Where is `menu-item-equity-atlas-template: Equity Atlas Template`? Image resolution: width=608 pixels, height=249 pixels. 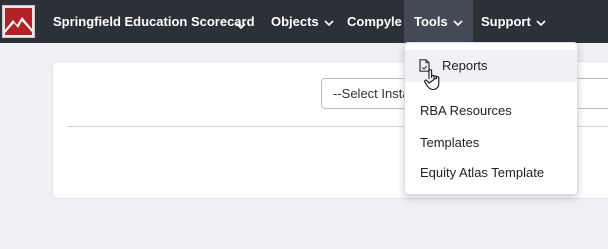
menu-item-equity-atlas-template: Equity Atlas Template is located at coordinates (491, 173).